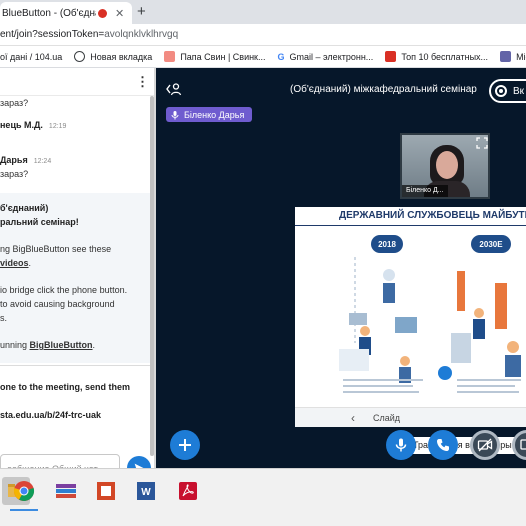  What do you see at coordinates (386, 418) in the screenshot?
I see `slide-selector: Слайд` at bounding box center [386, 418].